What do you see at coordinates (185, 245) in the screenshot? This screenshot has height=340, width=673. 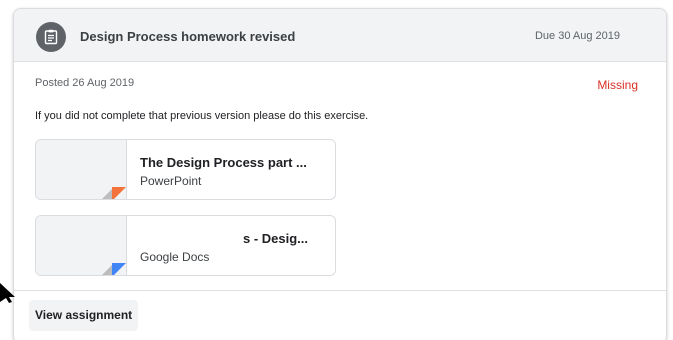 I see `attachment-google-docs: s - Desig... Google Docs` at bounding box center [185, 245].